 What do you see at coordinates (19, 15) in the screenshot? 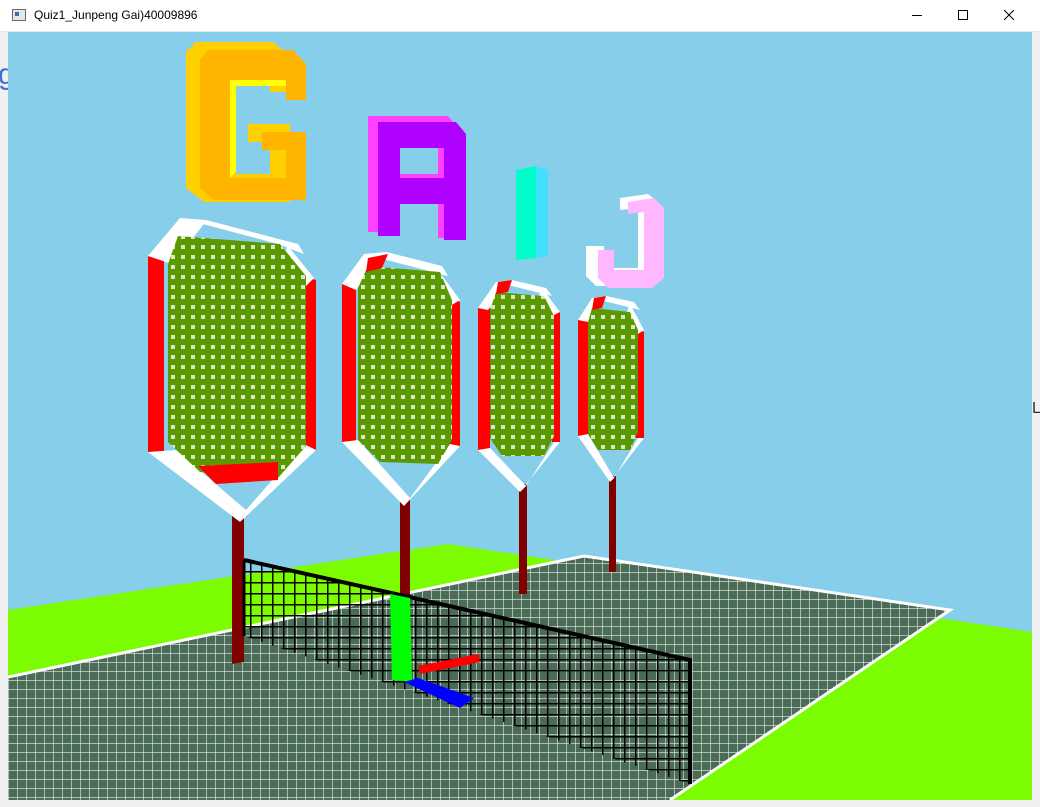
I see `app-icon` at bounding box center [19, 15].